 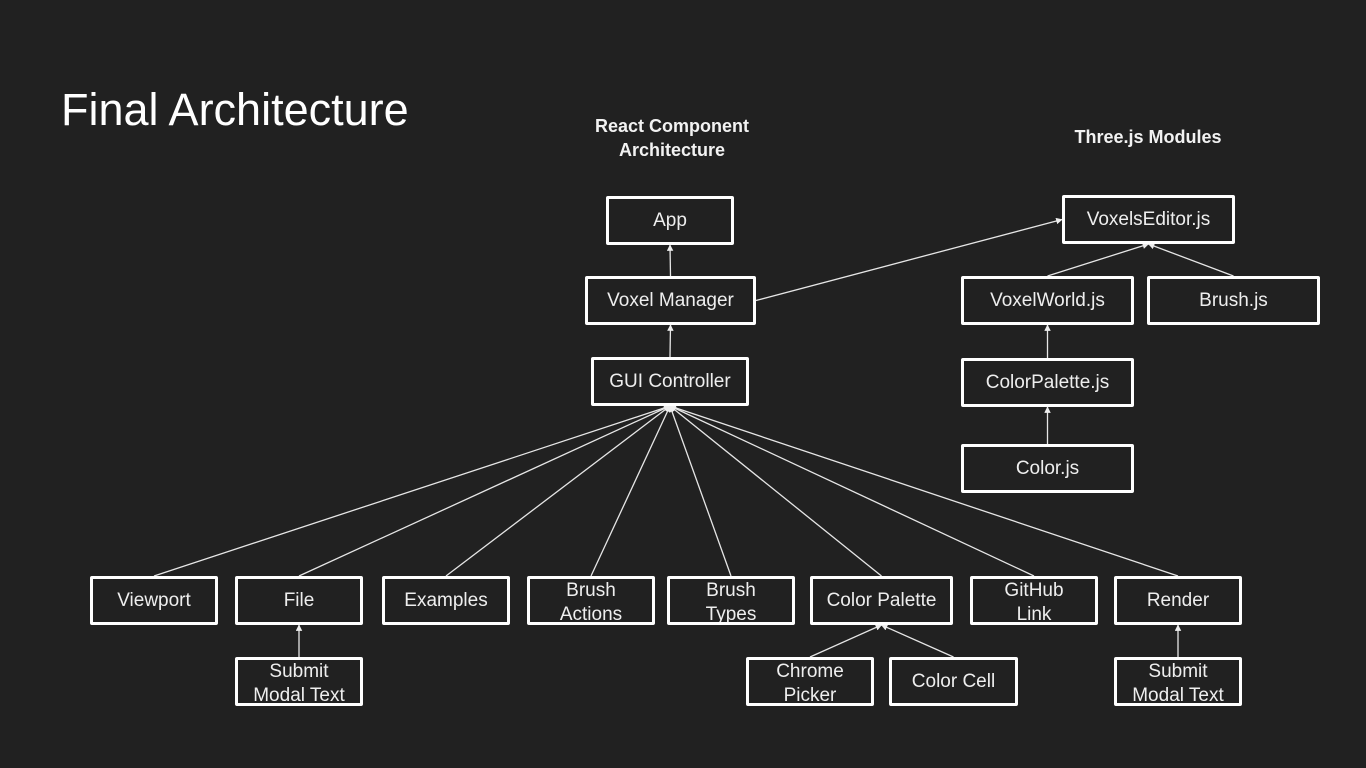 I want to click on node-label-line2: Actions, so click(x=591, y=614).